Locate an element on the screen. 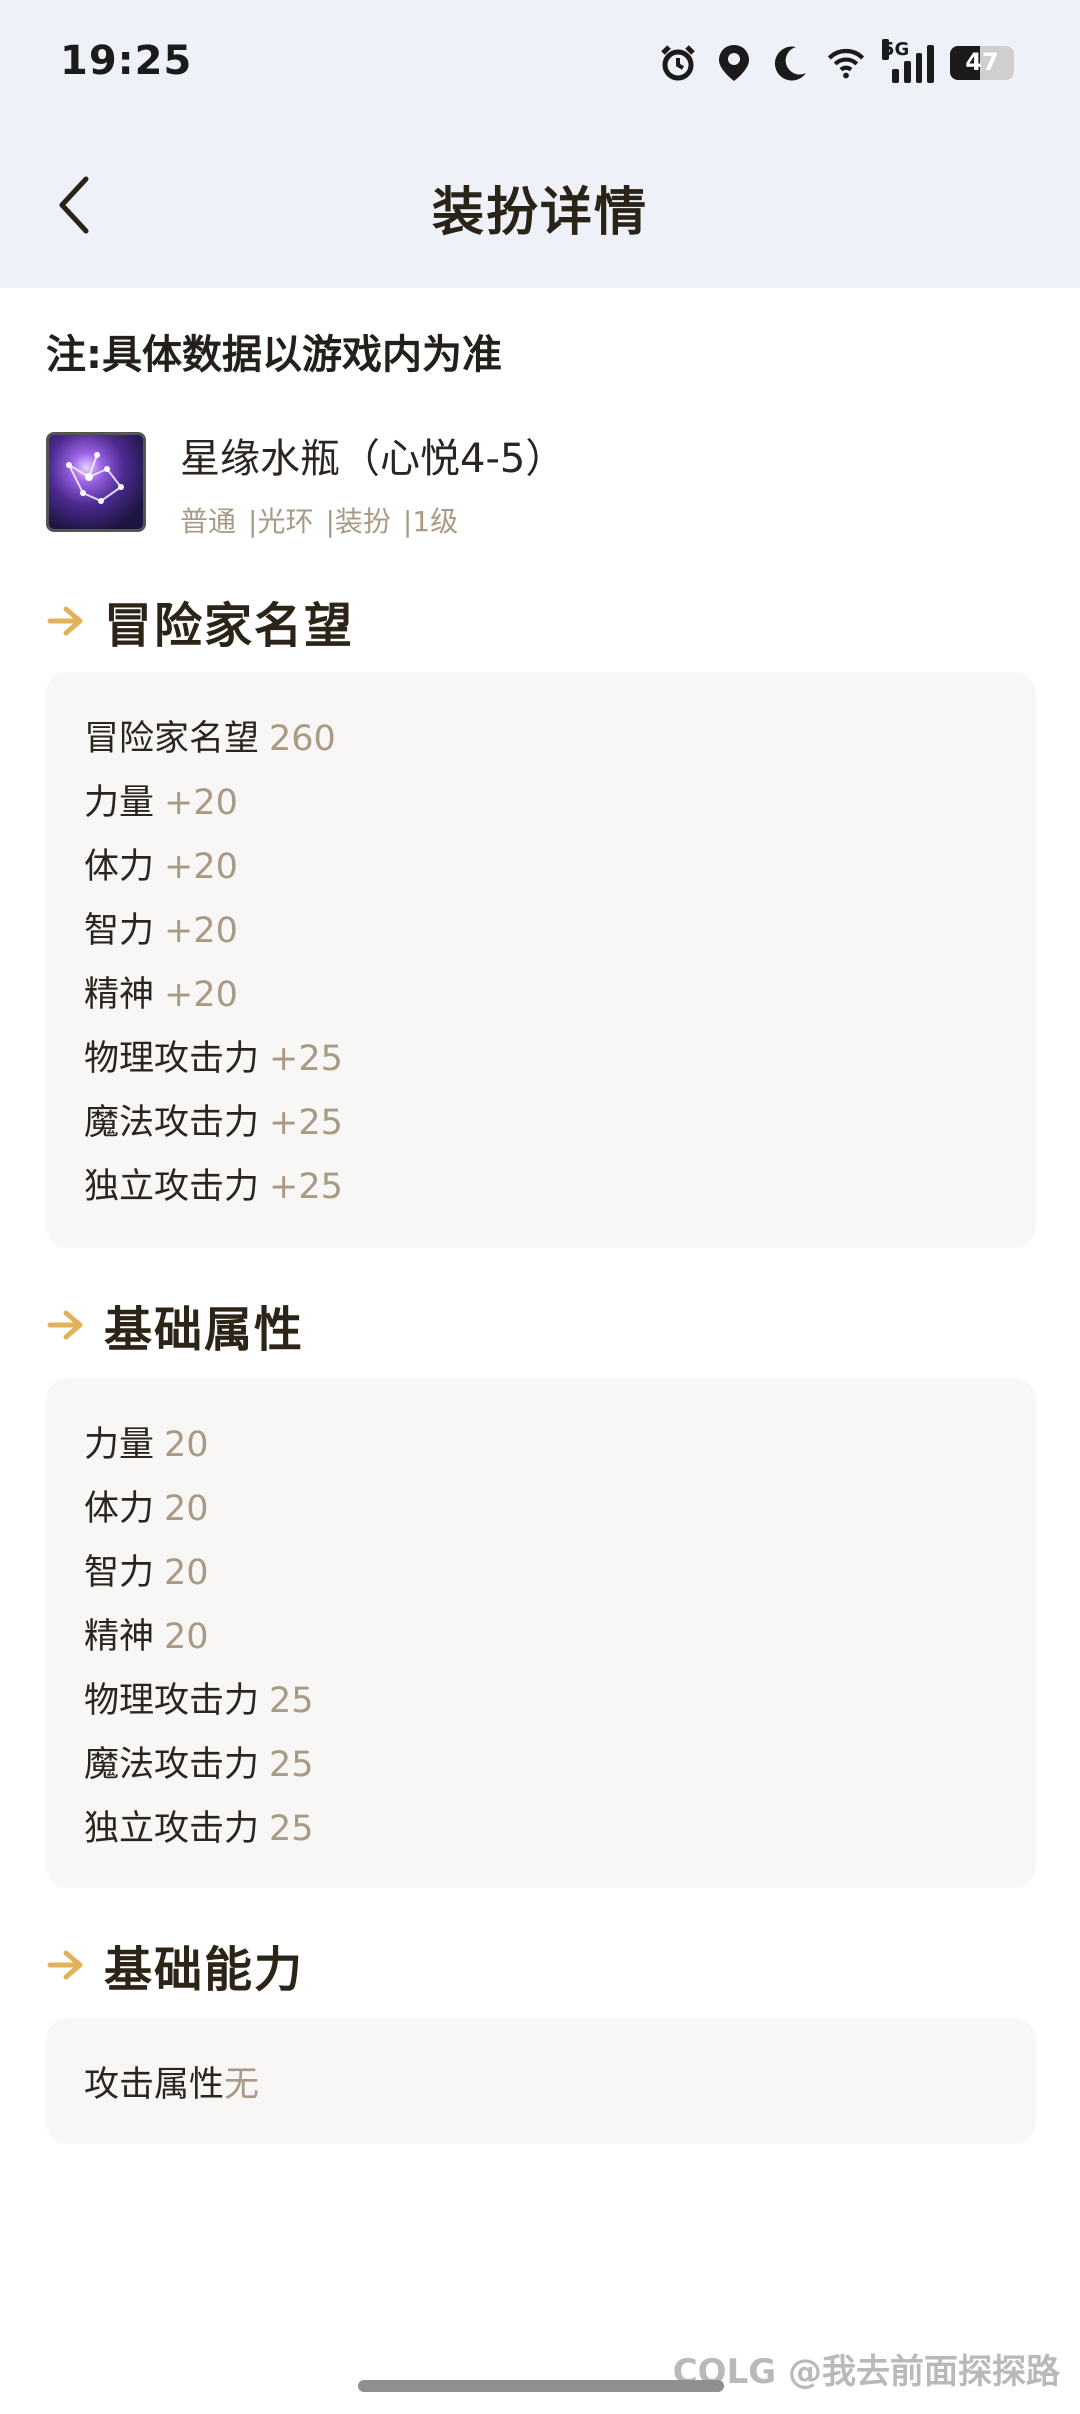  stat-row: 体力 +20 is located at coordinates (161, 863).